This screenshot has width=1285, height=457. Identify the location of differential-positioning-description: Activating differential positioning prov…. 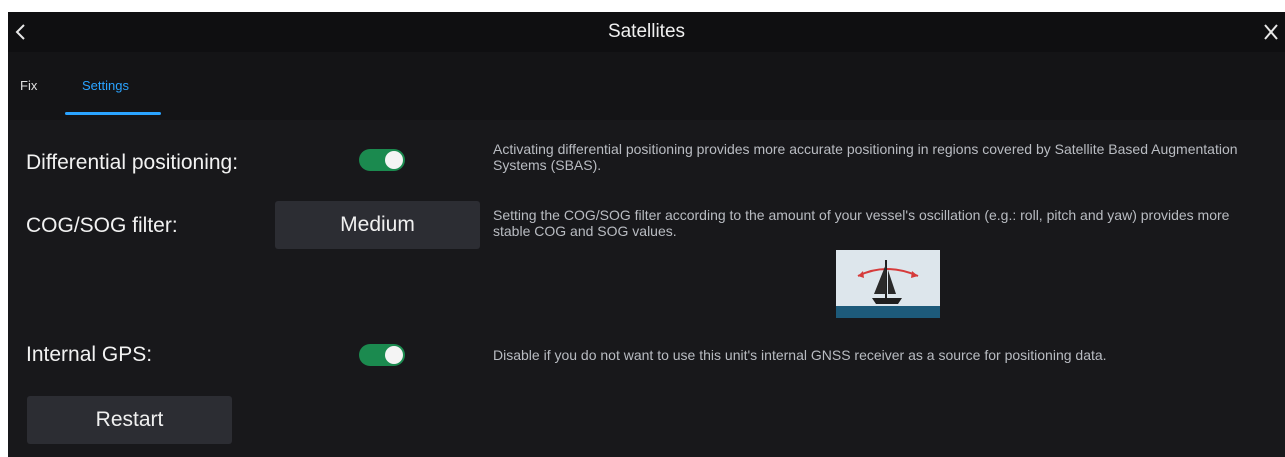
(865, 157).